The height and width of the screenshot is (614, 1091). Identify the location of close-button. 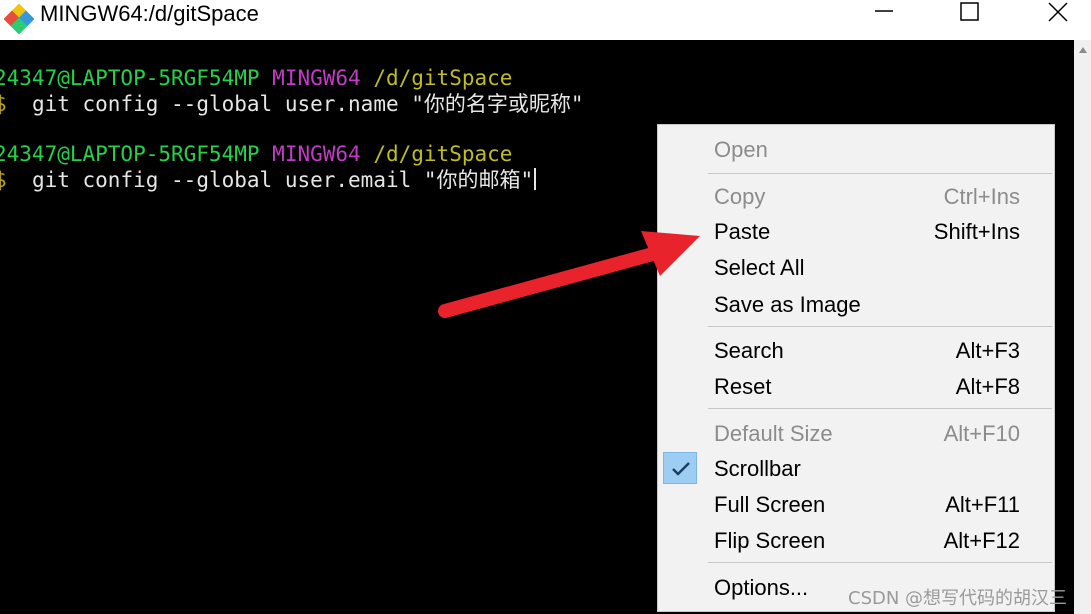
(1058, 12).